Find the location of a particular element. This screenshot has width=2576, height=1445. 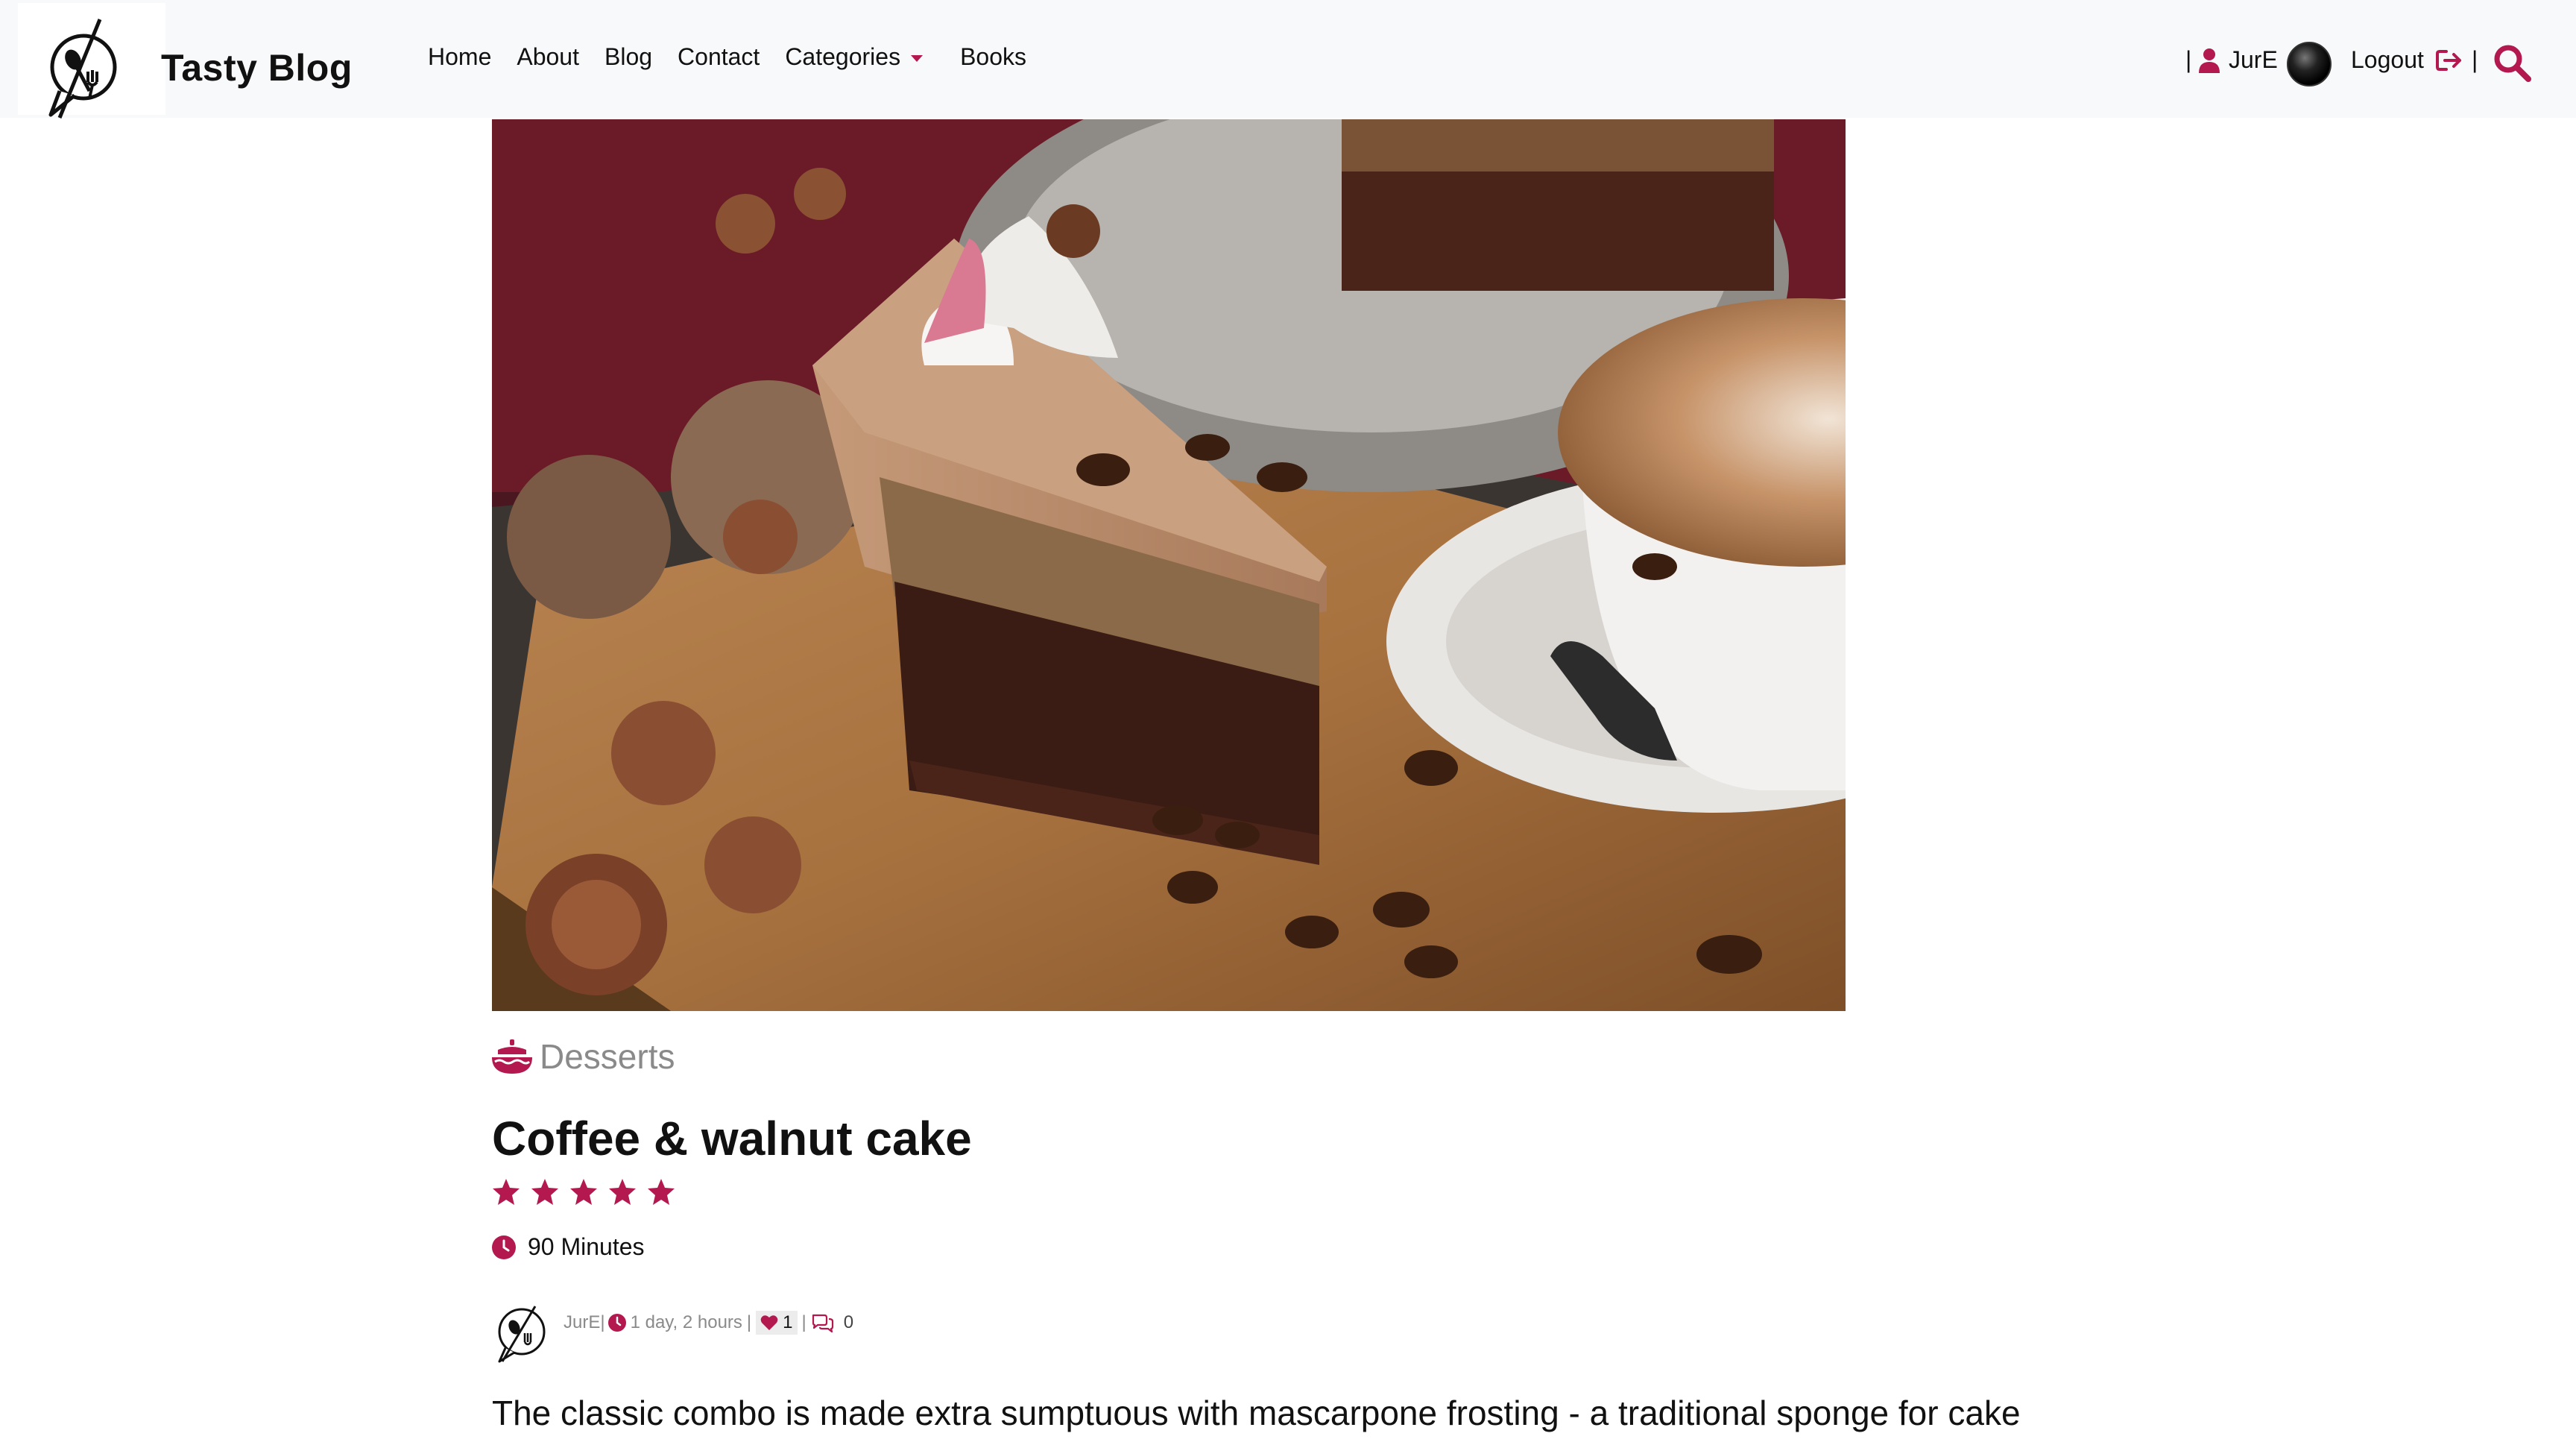

posted-time: 1 day, 2 hours is located at coordinates (686, 1322).